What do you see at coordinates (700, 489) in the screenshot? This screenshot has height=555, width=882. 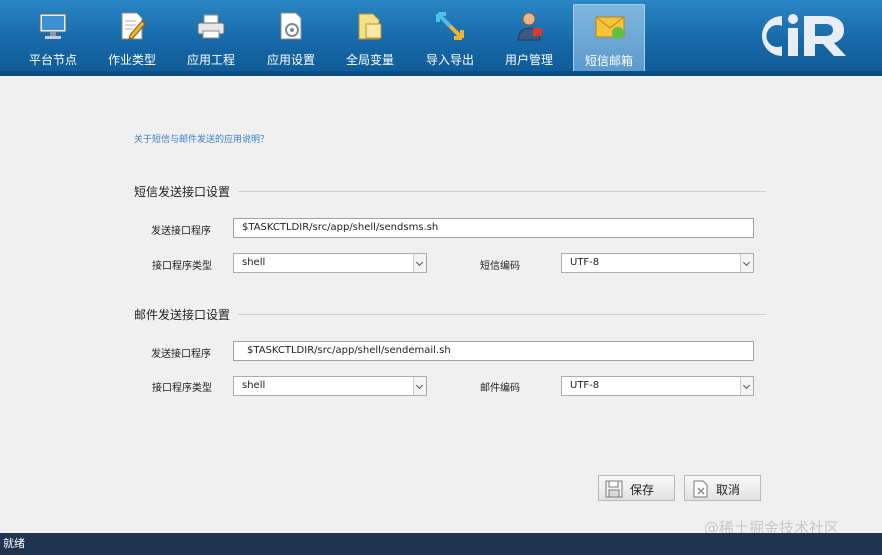 I see `cancel-document-icon` at bounding box center [700, 489].